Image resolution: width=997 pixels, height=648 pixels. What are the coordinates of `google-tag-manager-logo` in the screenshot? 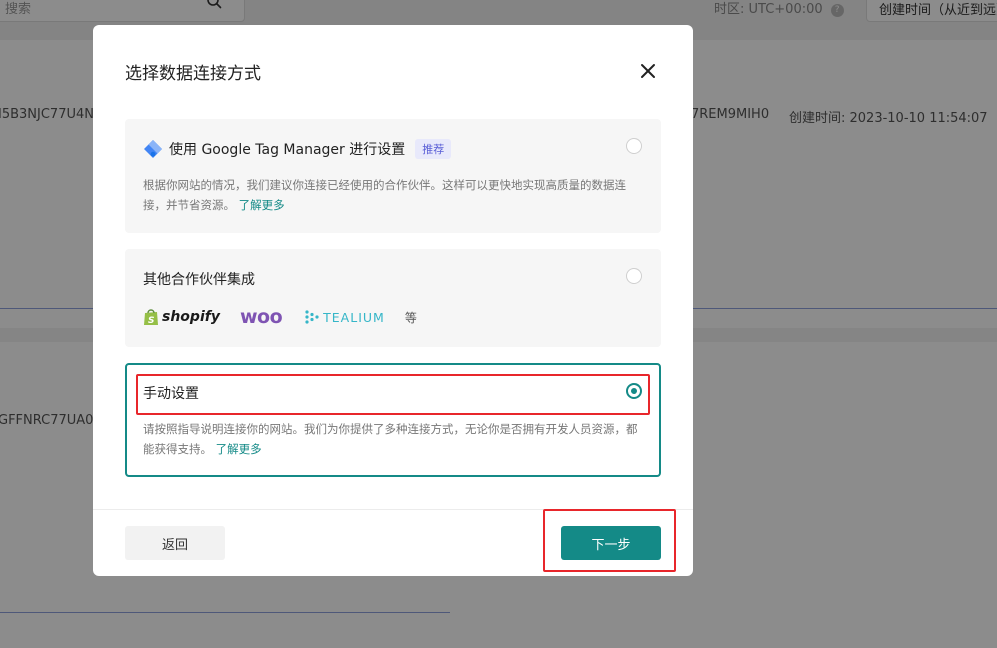 It's located at (153, 149).